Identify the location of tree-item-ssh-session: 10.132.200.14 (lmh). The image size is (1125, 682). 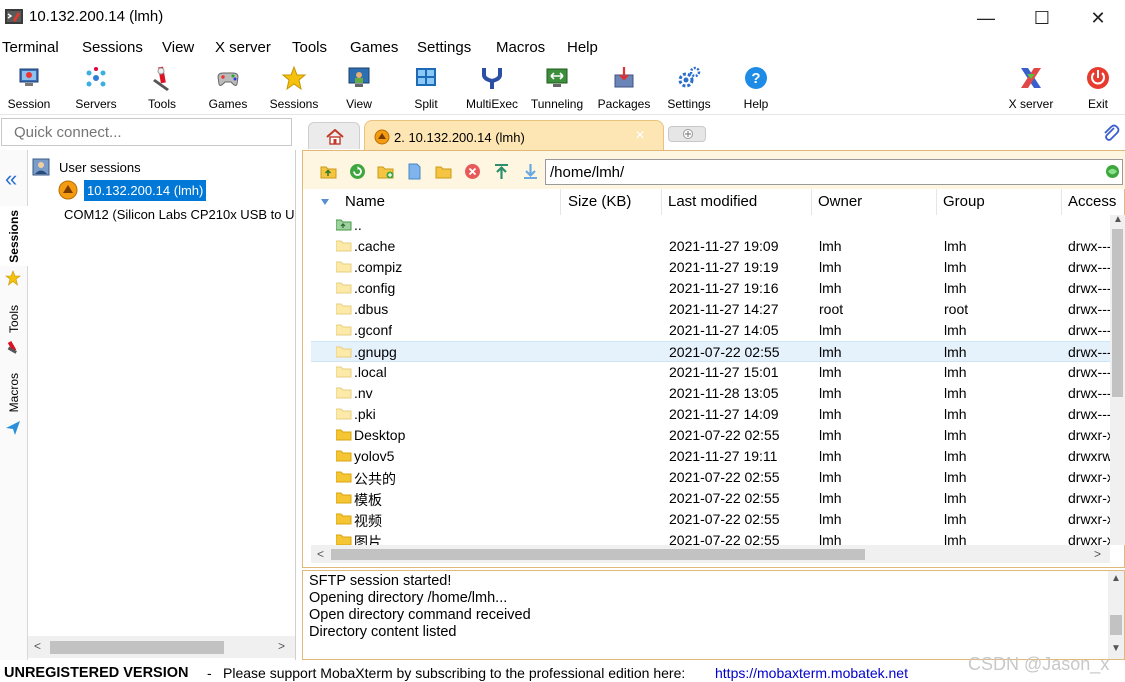
(132, 190).